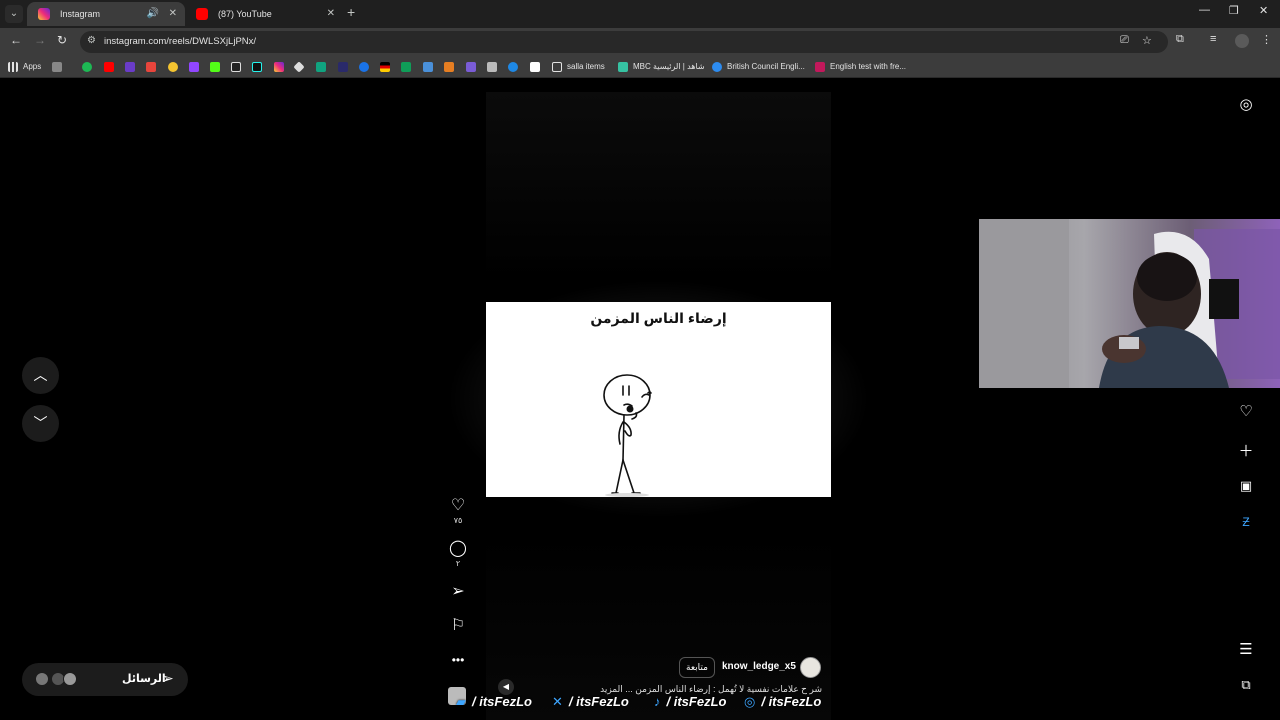 The image size is (1280, 720). Describe the element at coordinates (810, 667) in the screenshot. I see `author-avatar` at that location.